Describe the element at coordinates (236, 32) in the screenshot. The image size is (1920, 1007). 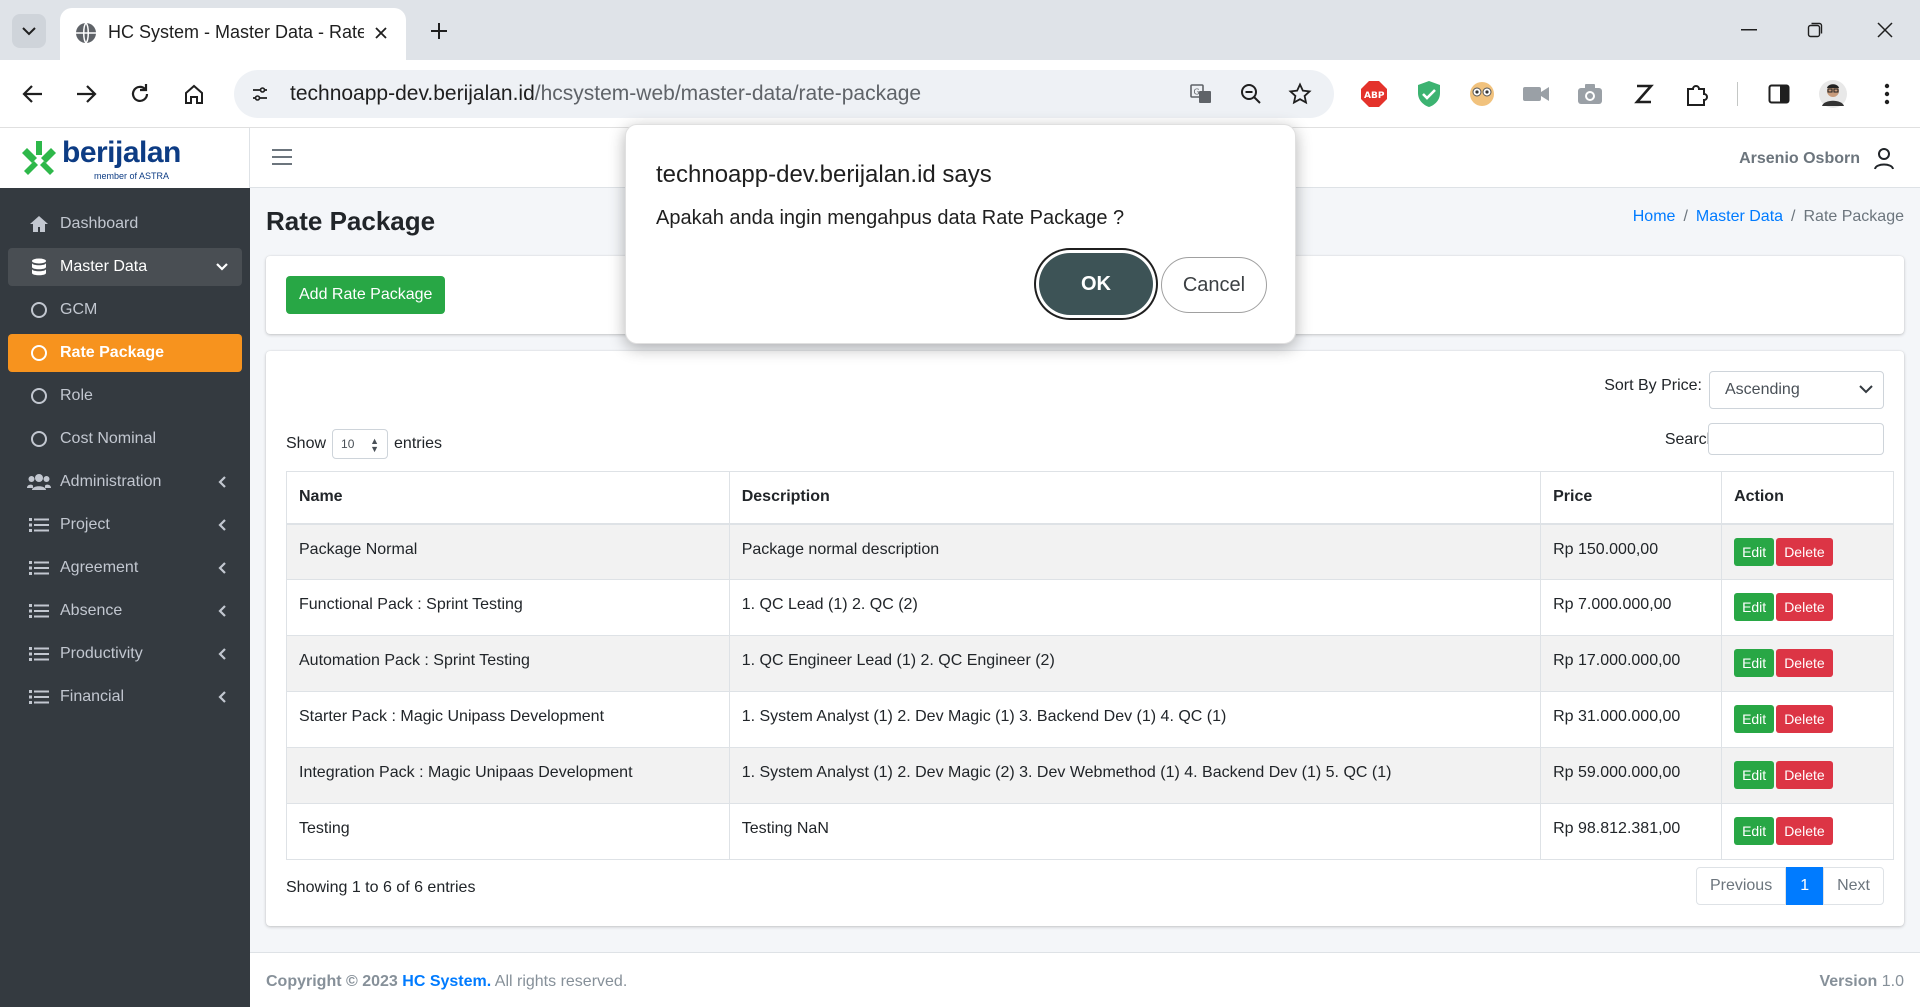
I see `tab-title: HC System - Master Data - Rate Package` at that location.